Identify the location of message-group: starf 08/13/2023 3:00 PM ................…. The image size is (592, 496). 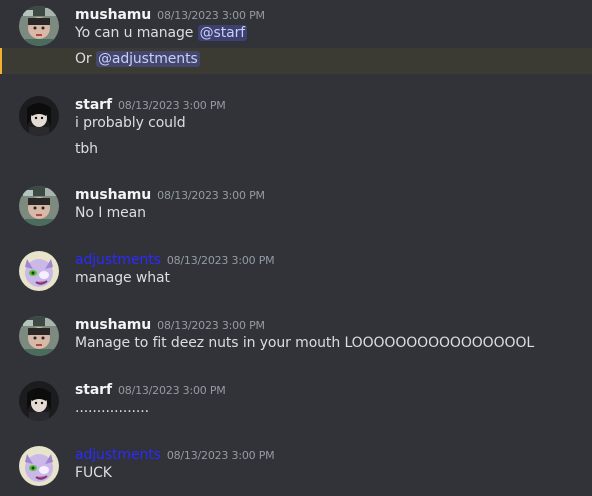
(296, 402).